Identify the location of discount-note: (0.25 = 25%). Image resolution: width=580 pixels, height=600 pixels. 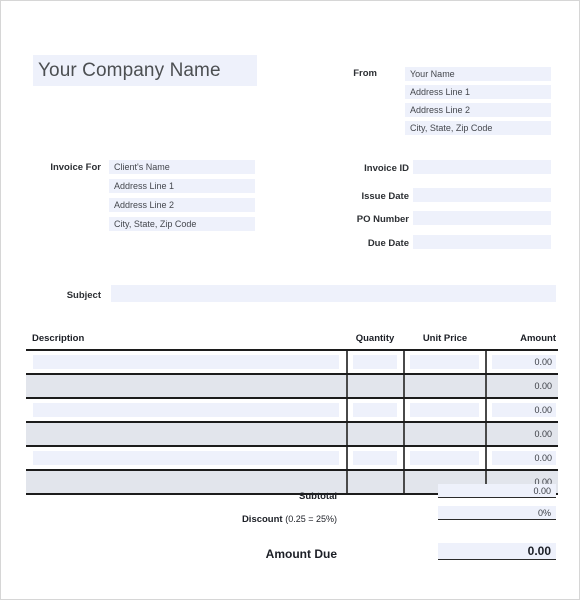
(311, 519).